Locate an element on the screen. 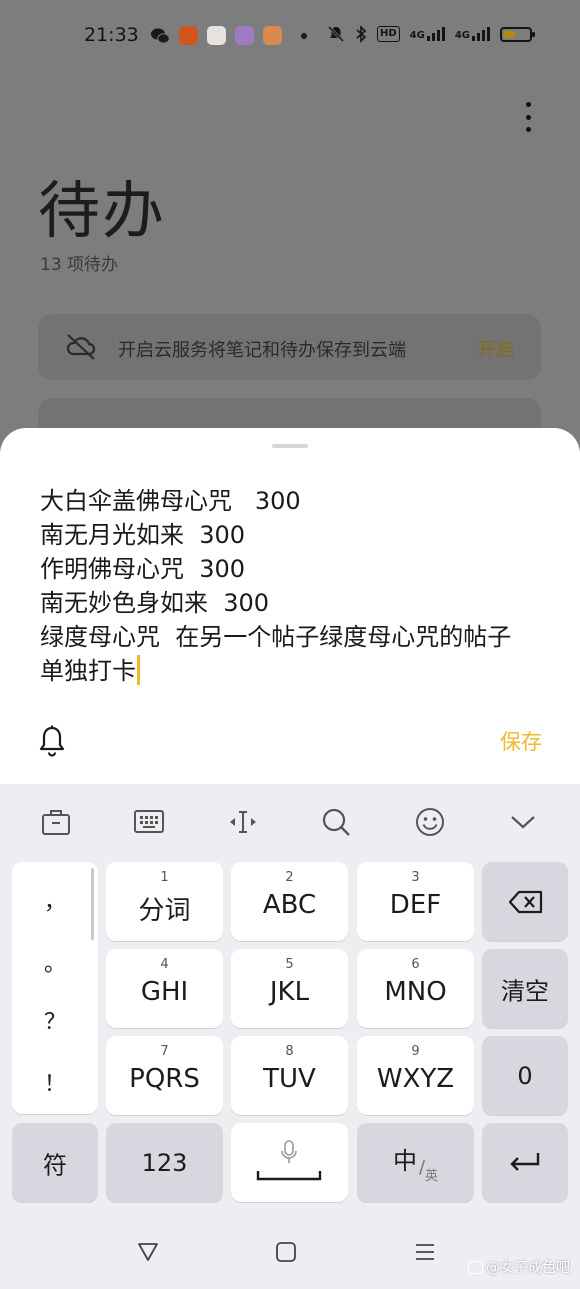 The width and height of the screenshot is (580, 1289). clear-key: 清空 is located at coordinates (525, 988).